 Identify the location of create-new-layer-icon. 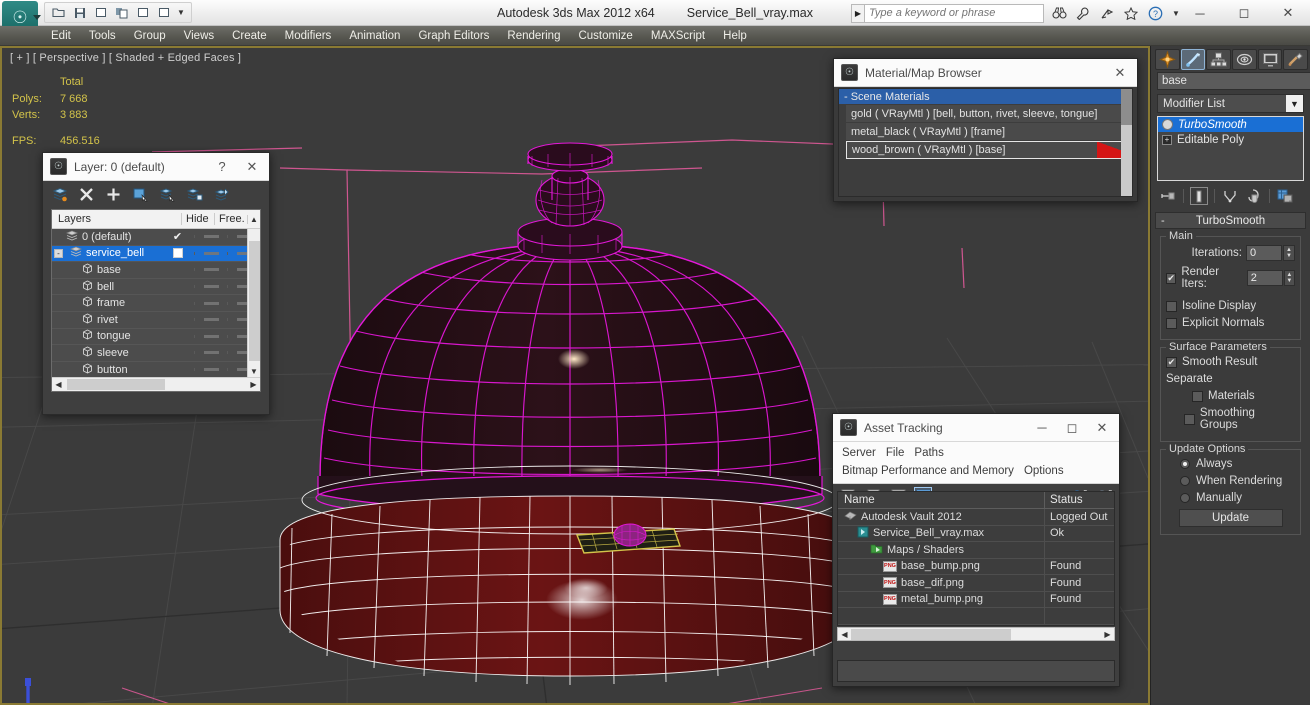
(59, 194).